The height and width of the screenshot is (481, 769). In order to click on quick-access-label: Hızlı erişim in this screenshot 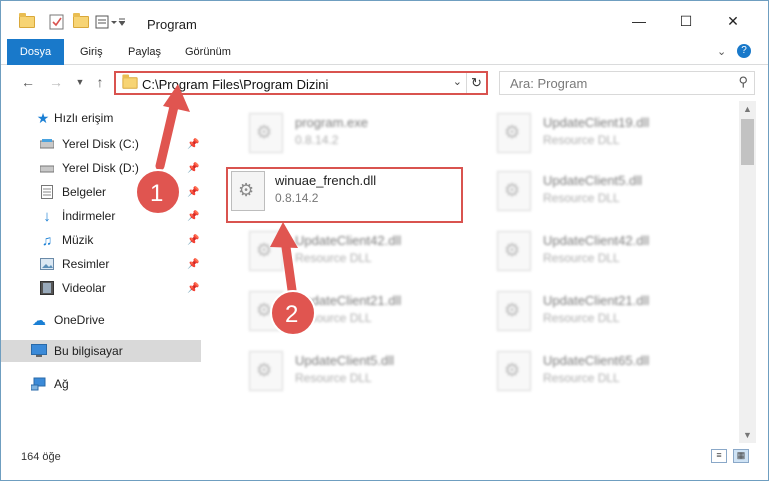, I will do `click(84, 118)`.